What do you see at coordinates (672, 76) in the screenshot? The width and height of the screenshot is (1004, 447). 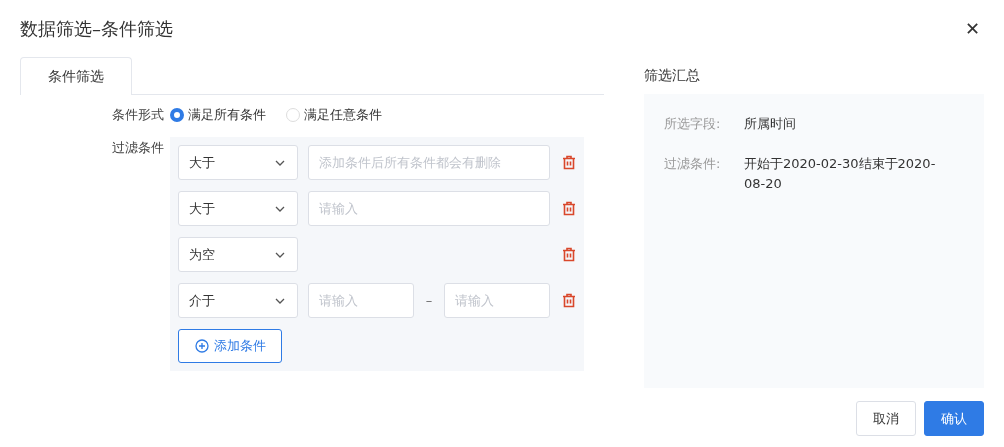 I see `summary-title: 筛选汇总` at bounding box center [672, 76].